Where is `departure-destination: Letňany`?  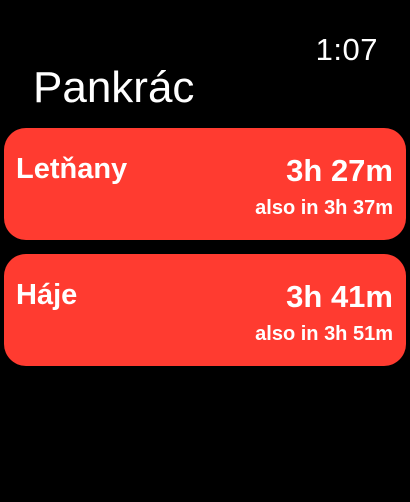 departure-destination: Letňany is located at coordinates (72, 169).